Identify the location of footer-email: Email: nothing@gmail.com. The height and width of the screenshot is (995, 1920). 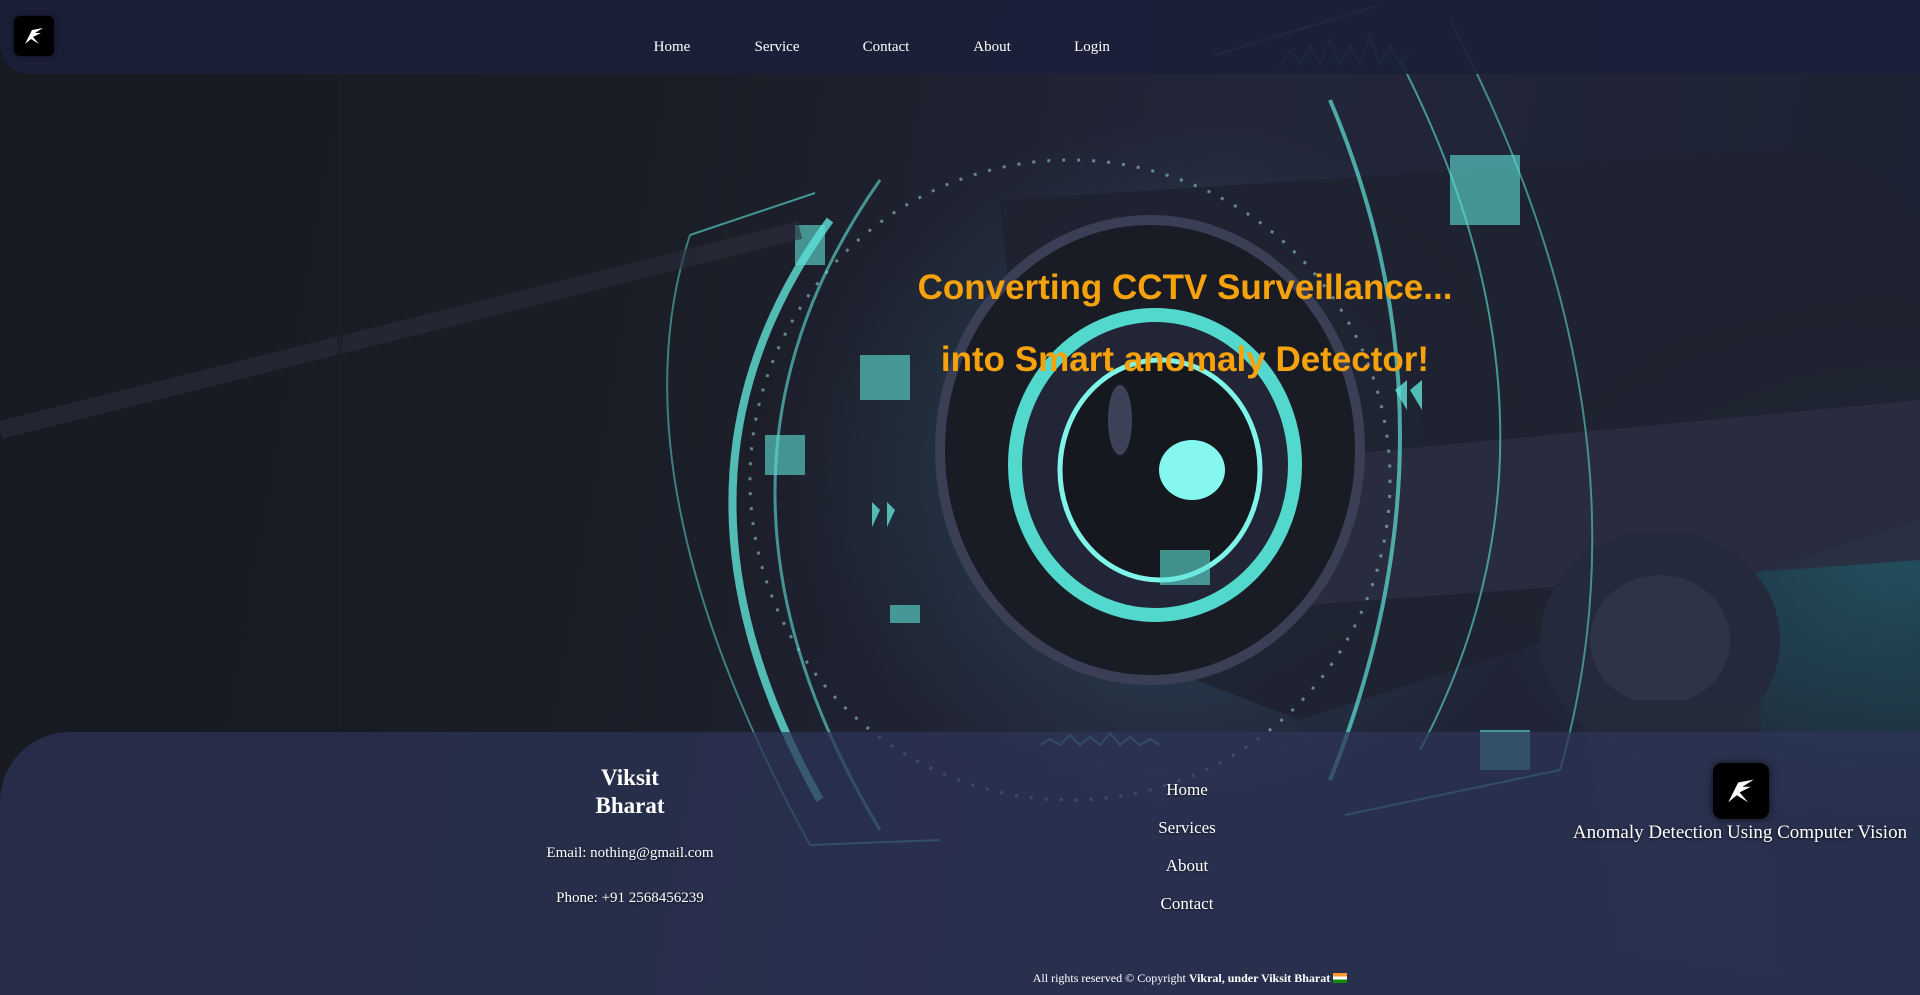
(630, 853).